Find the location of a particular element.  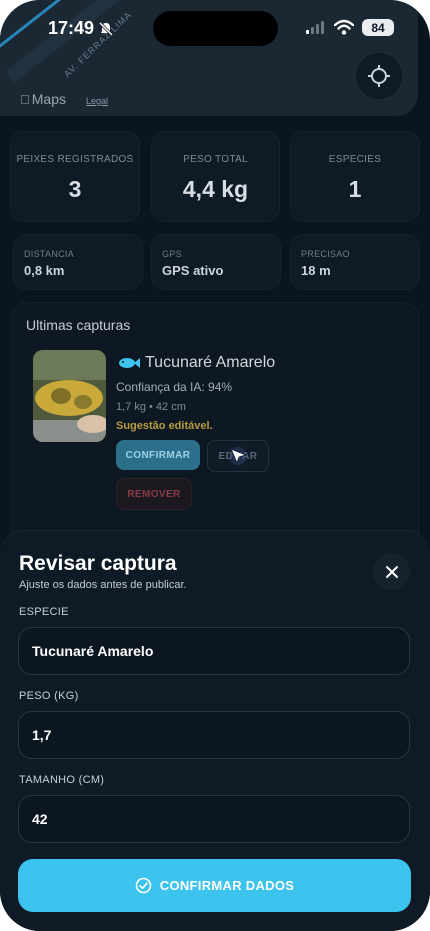

info-value: 18 m is located at coordinates (316, 270).